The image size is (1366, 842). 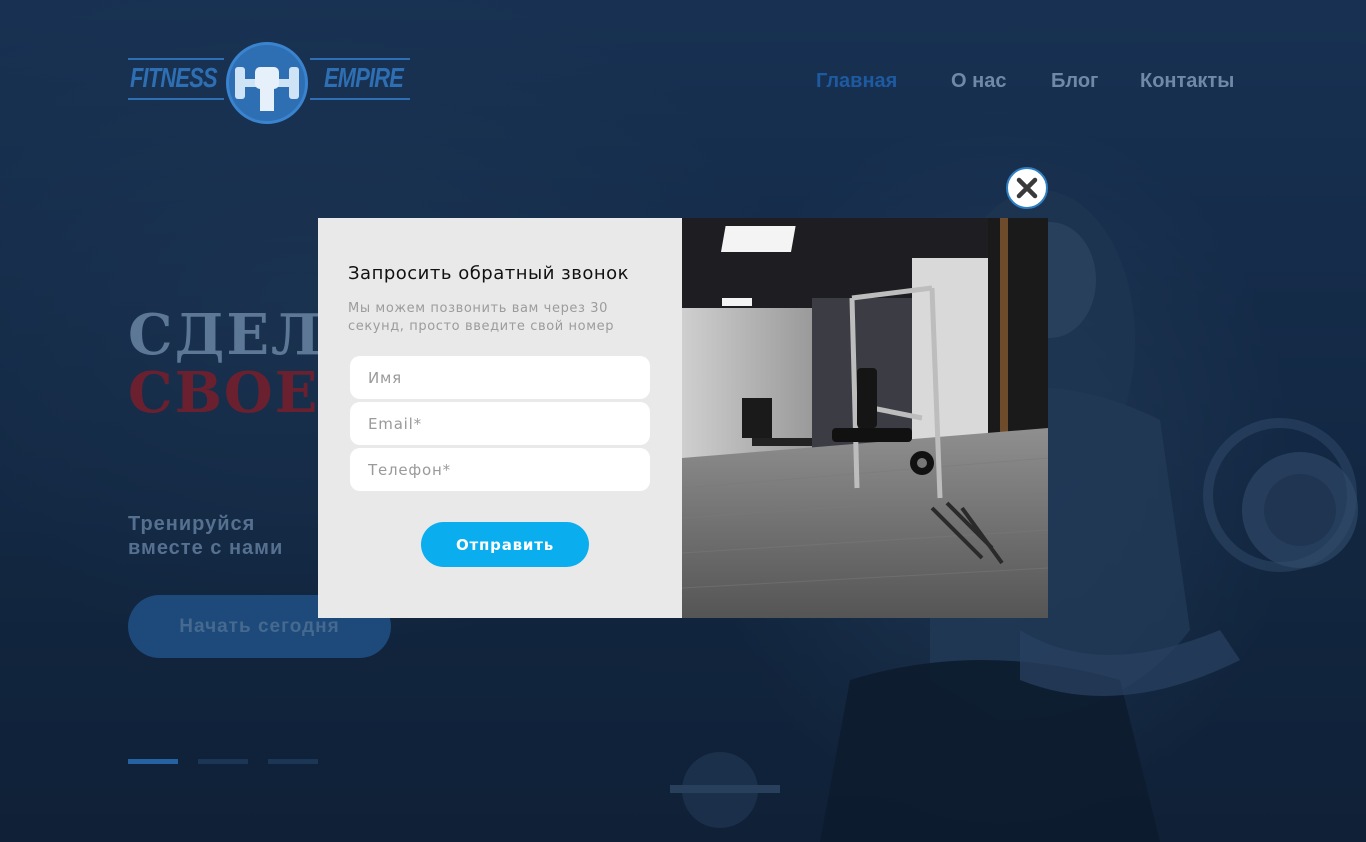 What do you see at coordinates (683, 85) in the screenshot?
I see `main-nav: Главная О нас Блог Контакты` at bounding box center [683, 85].